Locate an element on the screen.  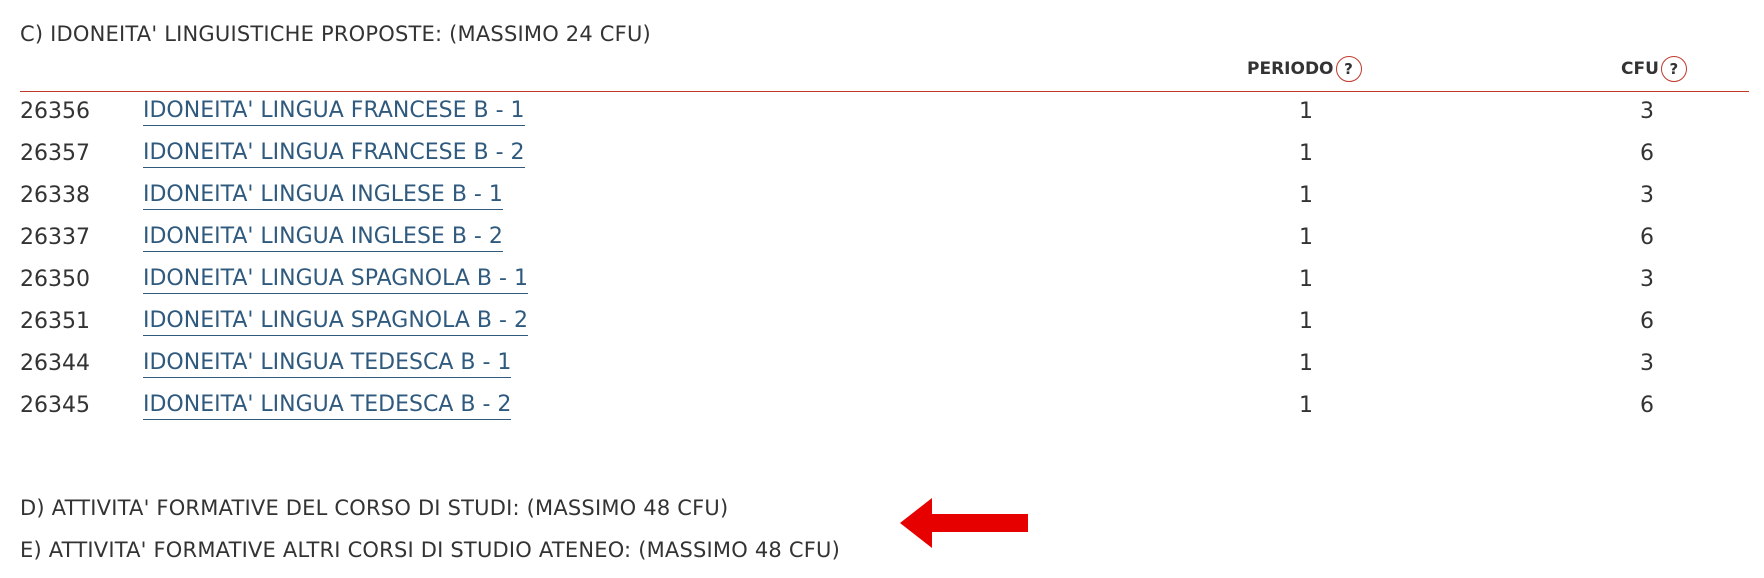
course-code: 26344 is located at coordinates (55, 363).